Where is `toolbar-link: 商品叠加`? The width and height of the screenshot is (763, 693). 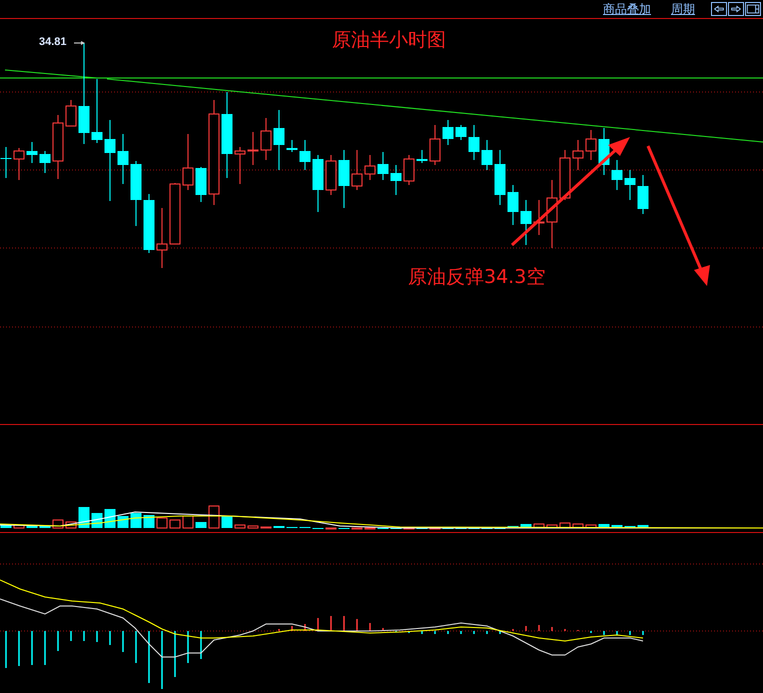 toolbar-link: 商品叠加 is located at coordinates (627, 9).